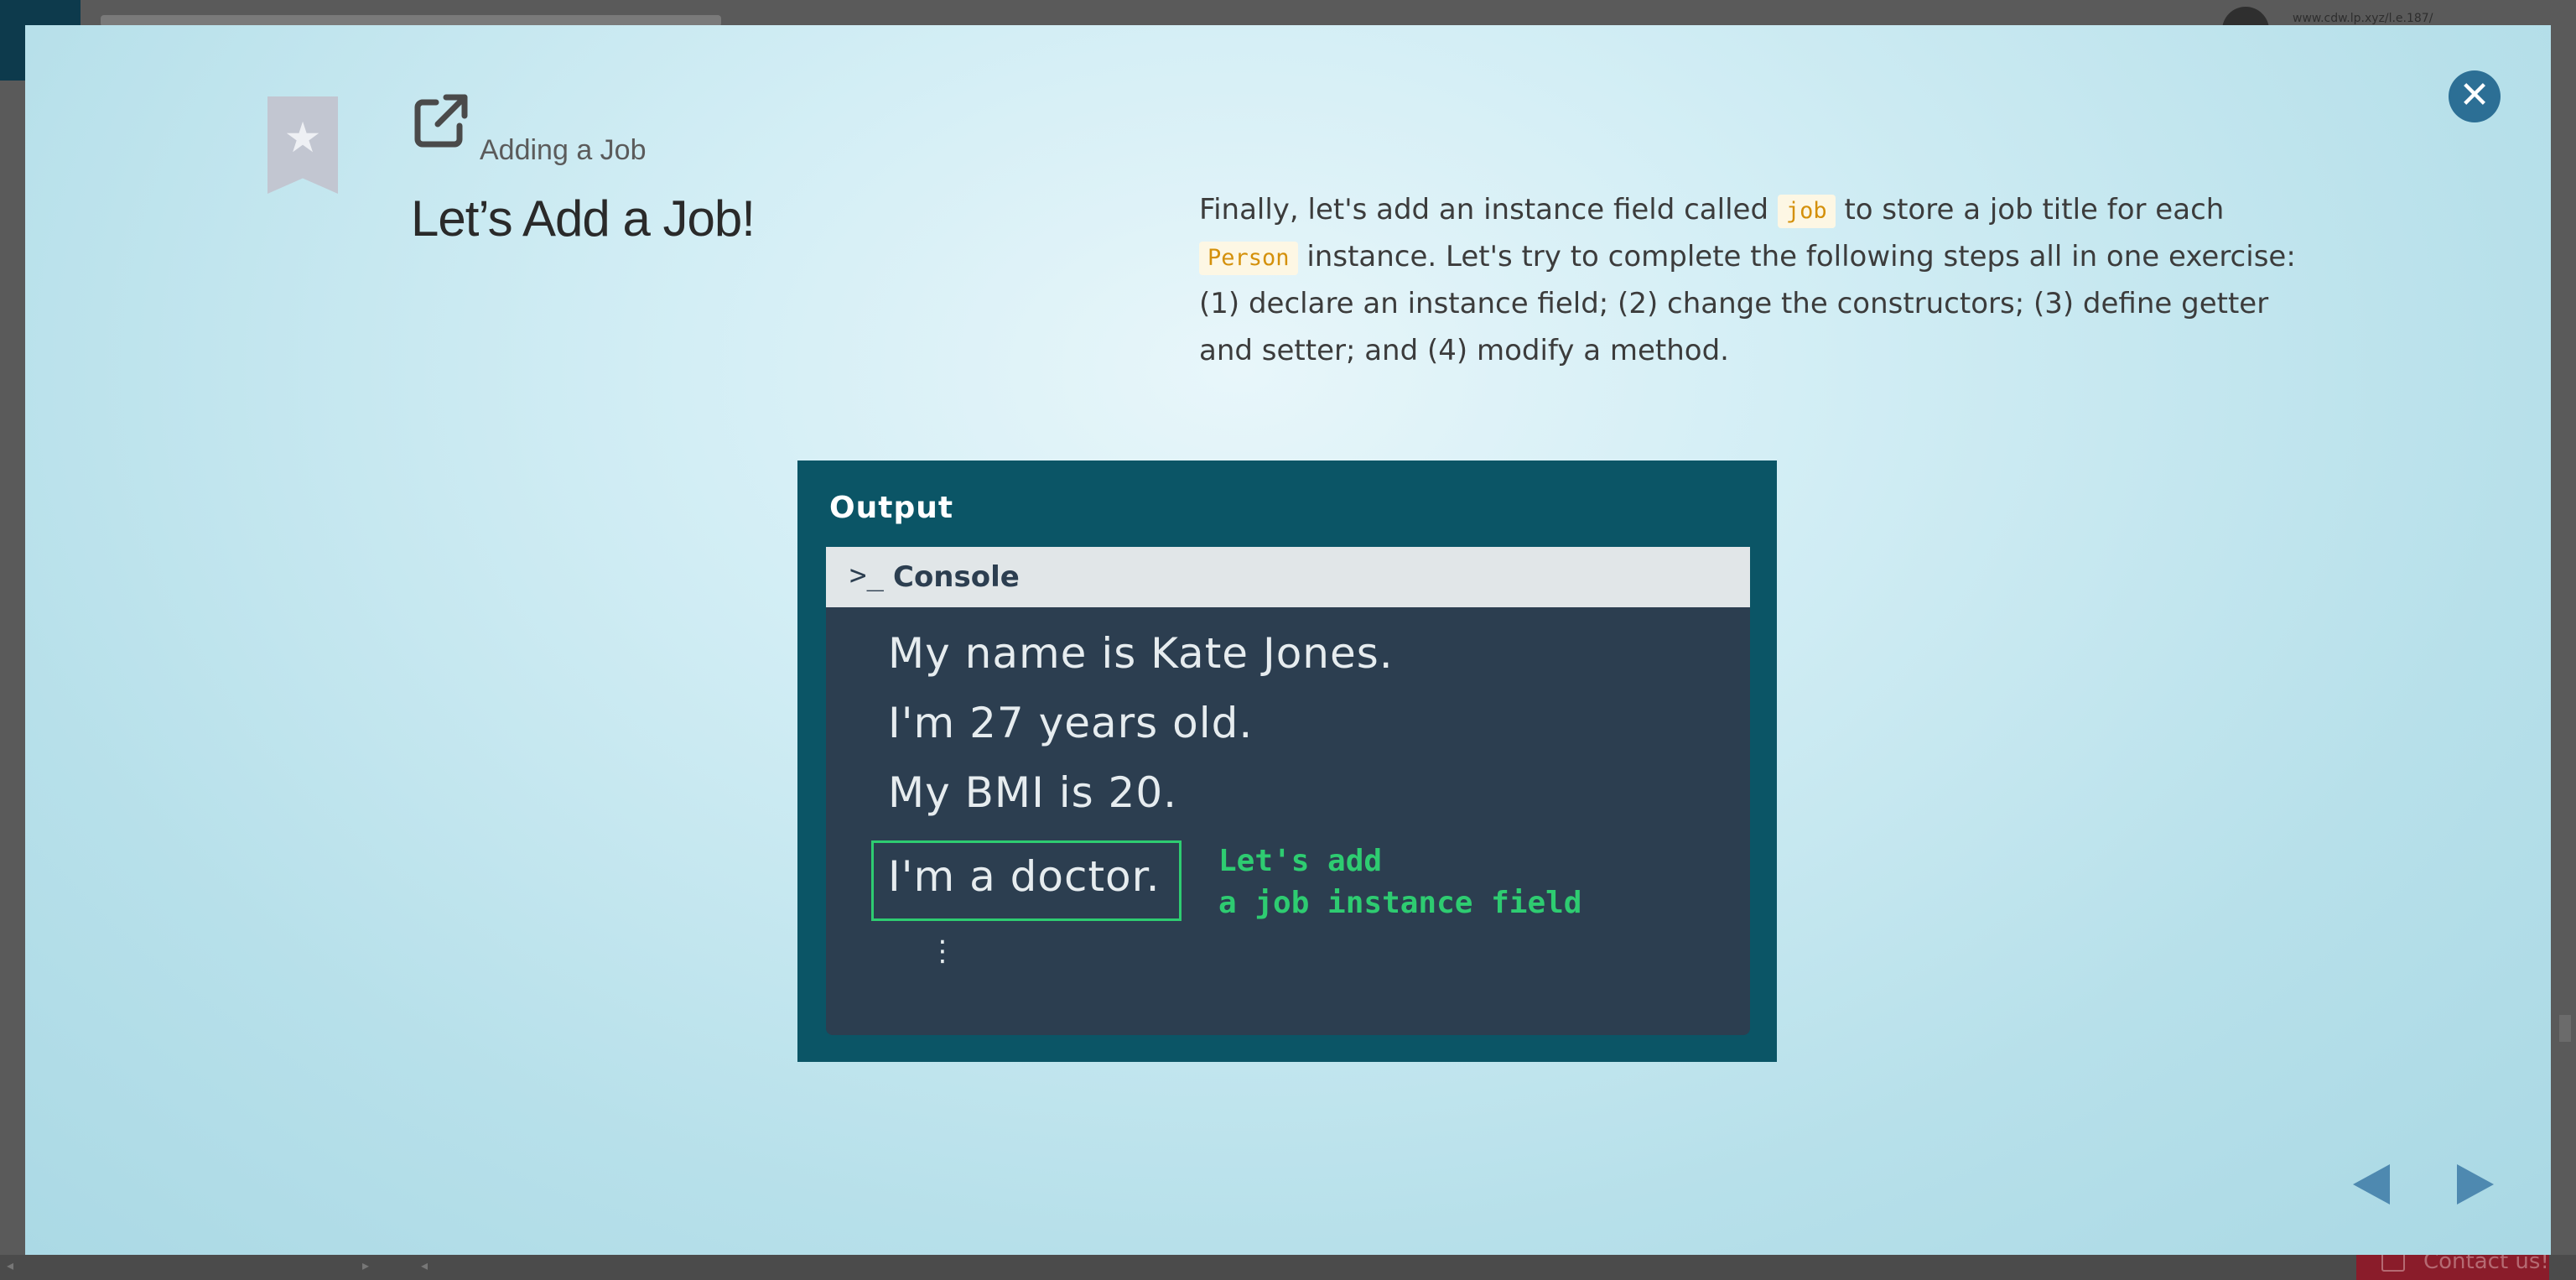 This screenshot has height=1280, width=2576. What do you see at coordinates (2363, 18) in the screenshot?
I see `background-url-text: www.cdw.lp.xyz/l.e.187/` at bounding box center [2363, 18].